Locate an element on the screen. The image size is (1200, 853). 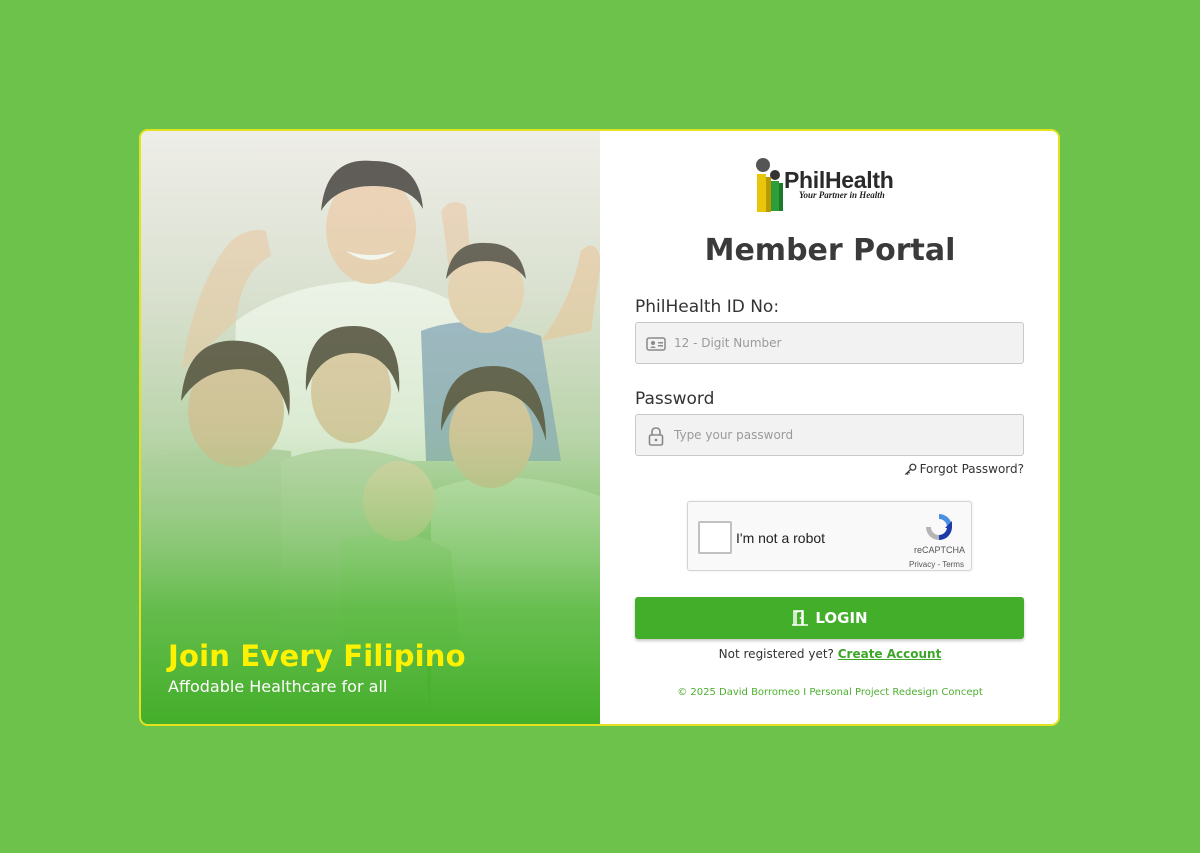
recaptcha-links: Privacy - Terms is located at coordinates (936, 564).